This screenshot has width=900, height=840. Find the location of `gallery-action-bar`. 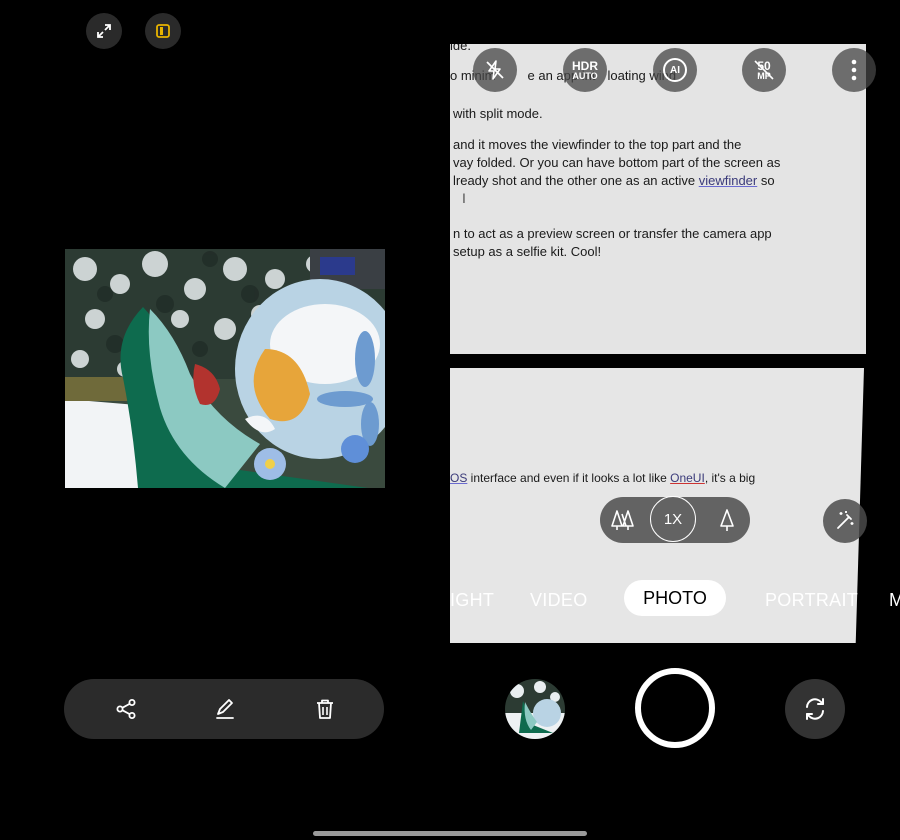

gallery-action-bar is located at coordinates (224, 709).